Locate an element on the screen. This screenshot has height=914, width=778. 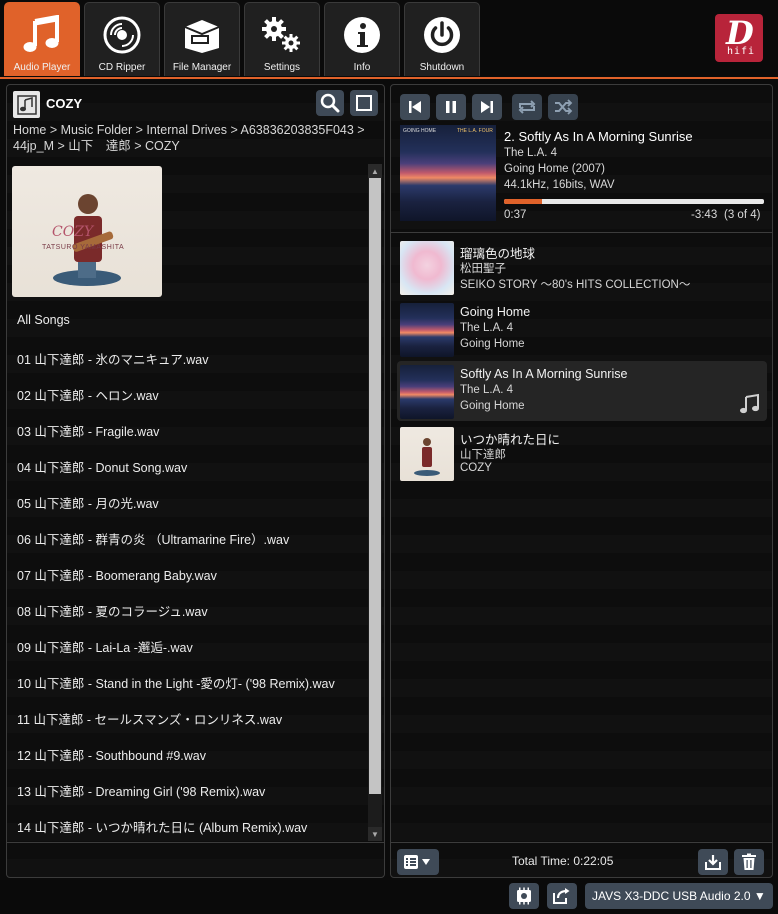
list-item: 02 山下達郎 - ヘロン.wav is located at coordinates (88, 394).